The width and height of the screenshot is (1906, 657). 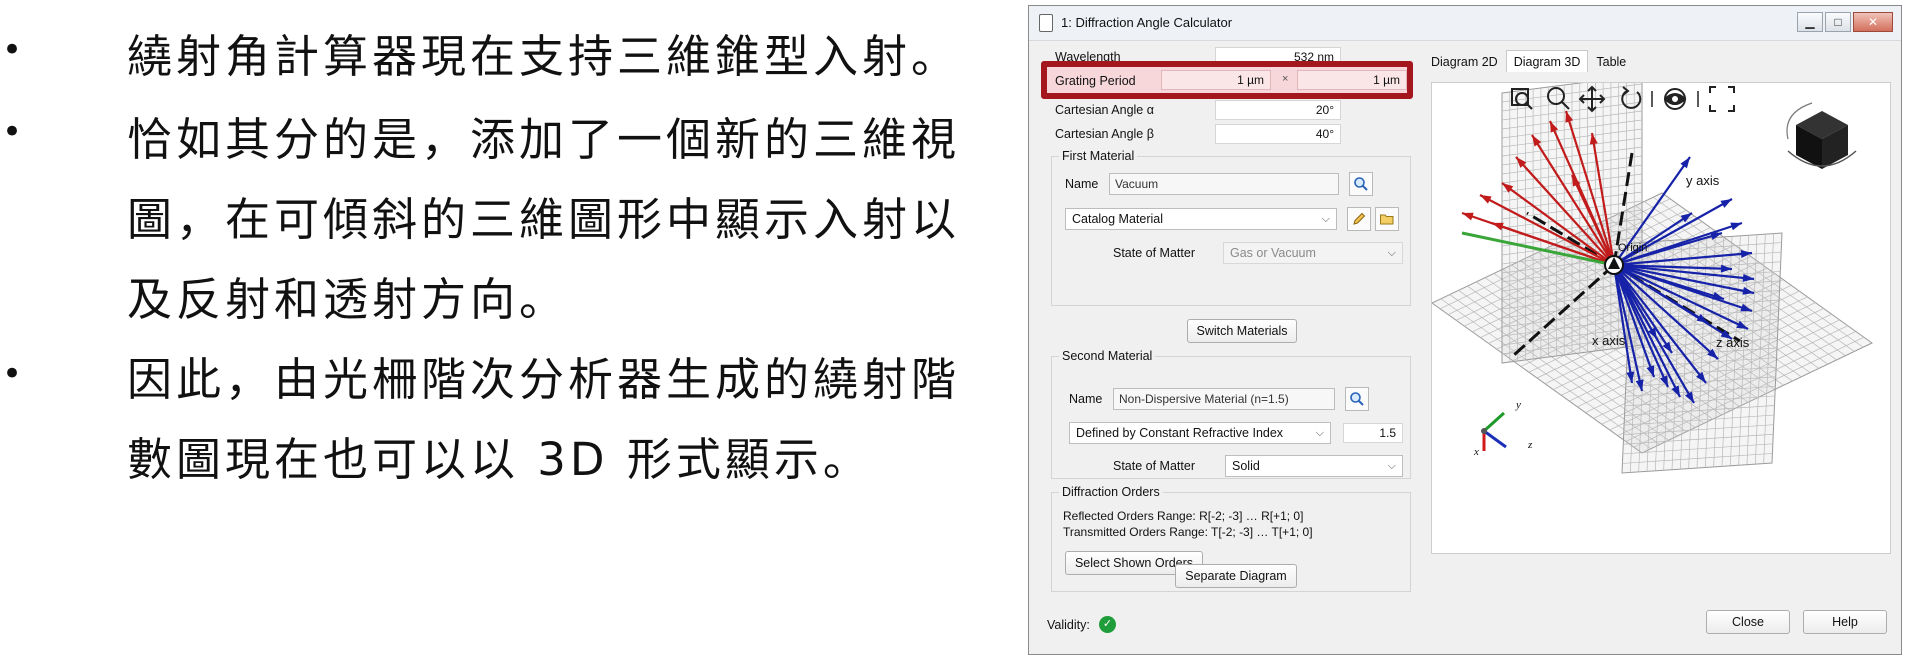 What do you see at coordinates (1632, 248) in the screenshot?
I see `origin-label: Origin` at bounding box center [1632, 248].